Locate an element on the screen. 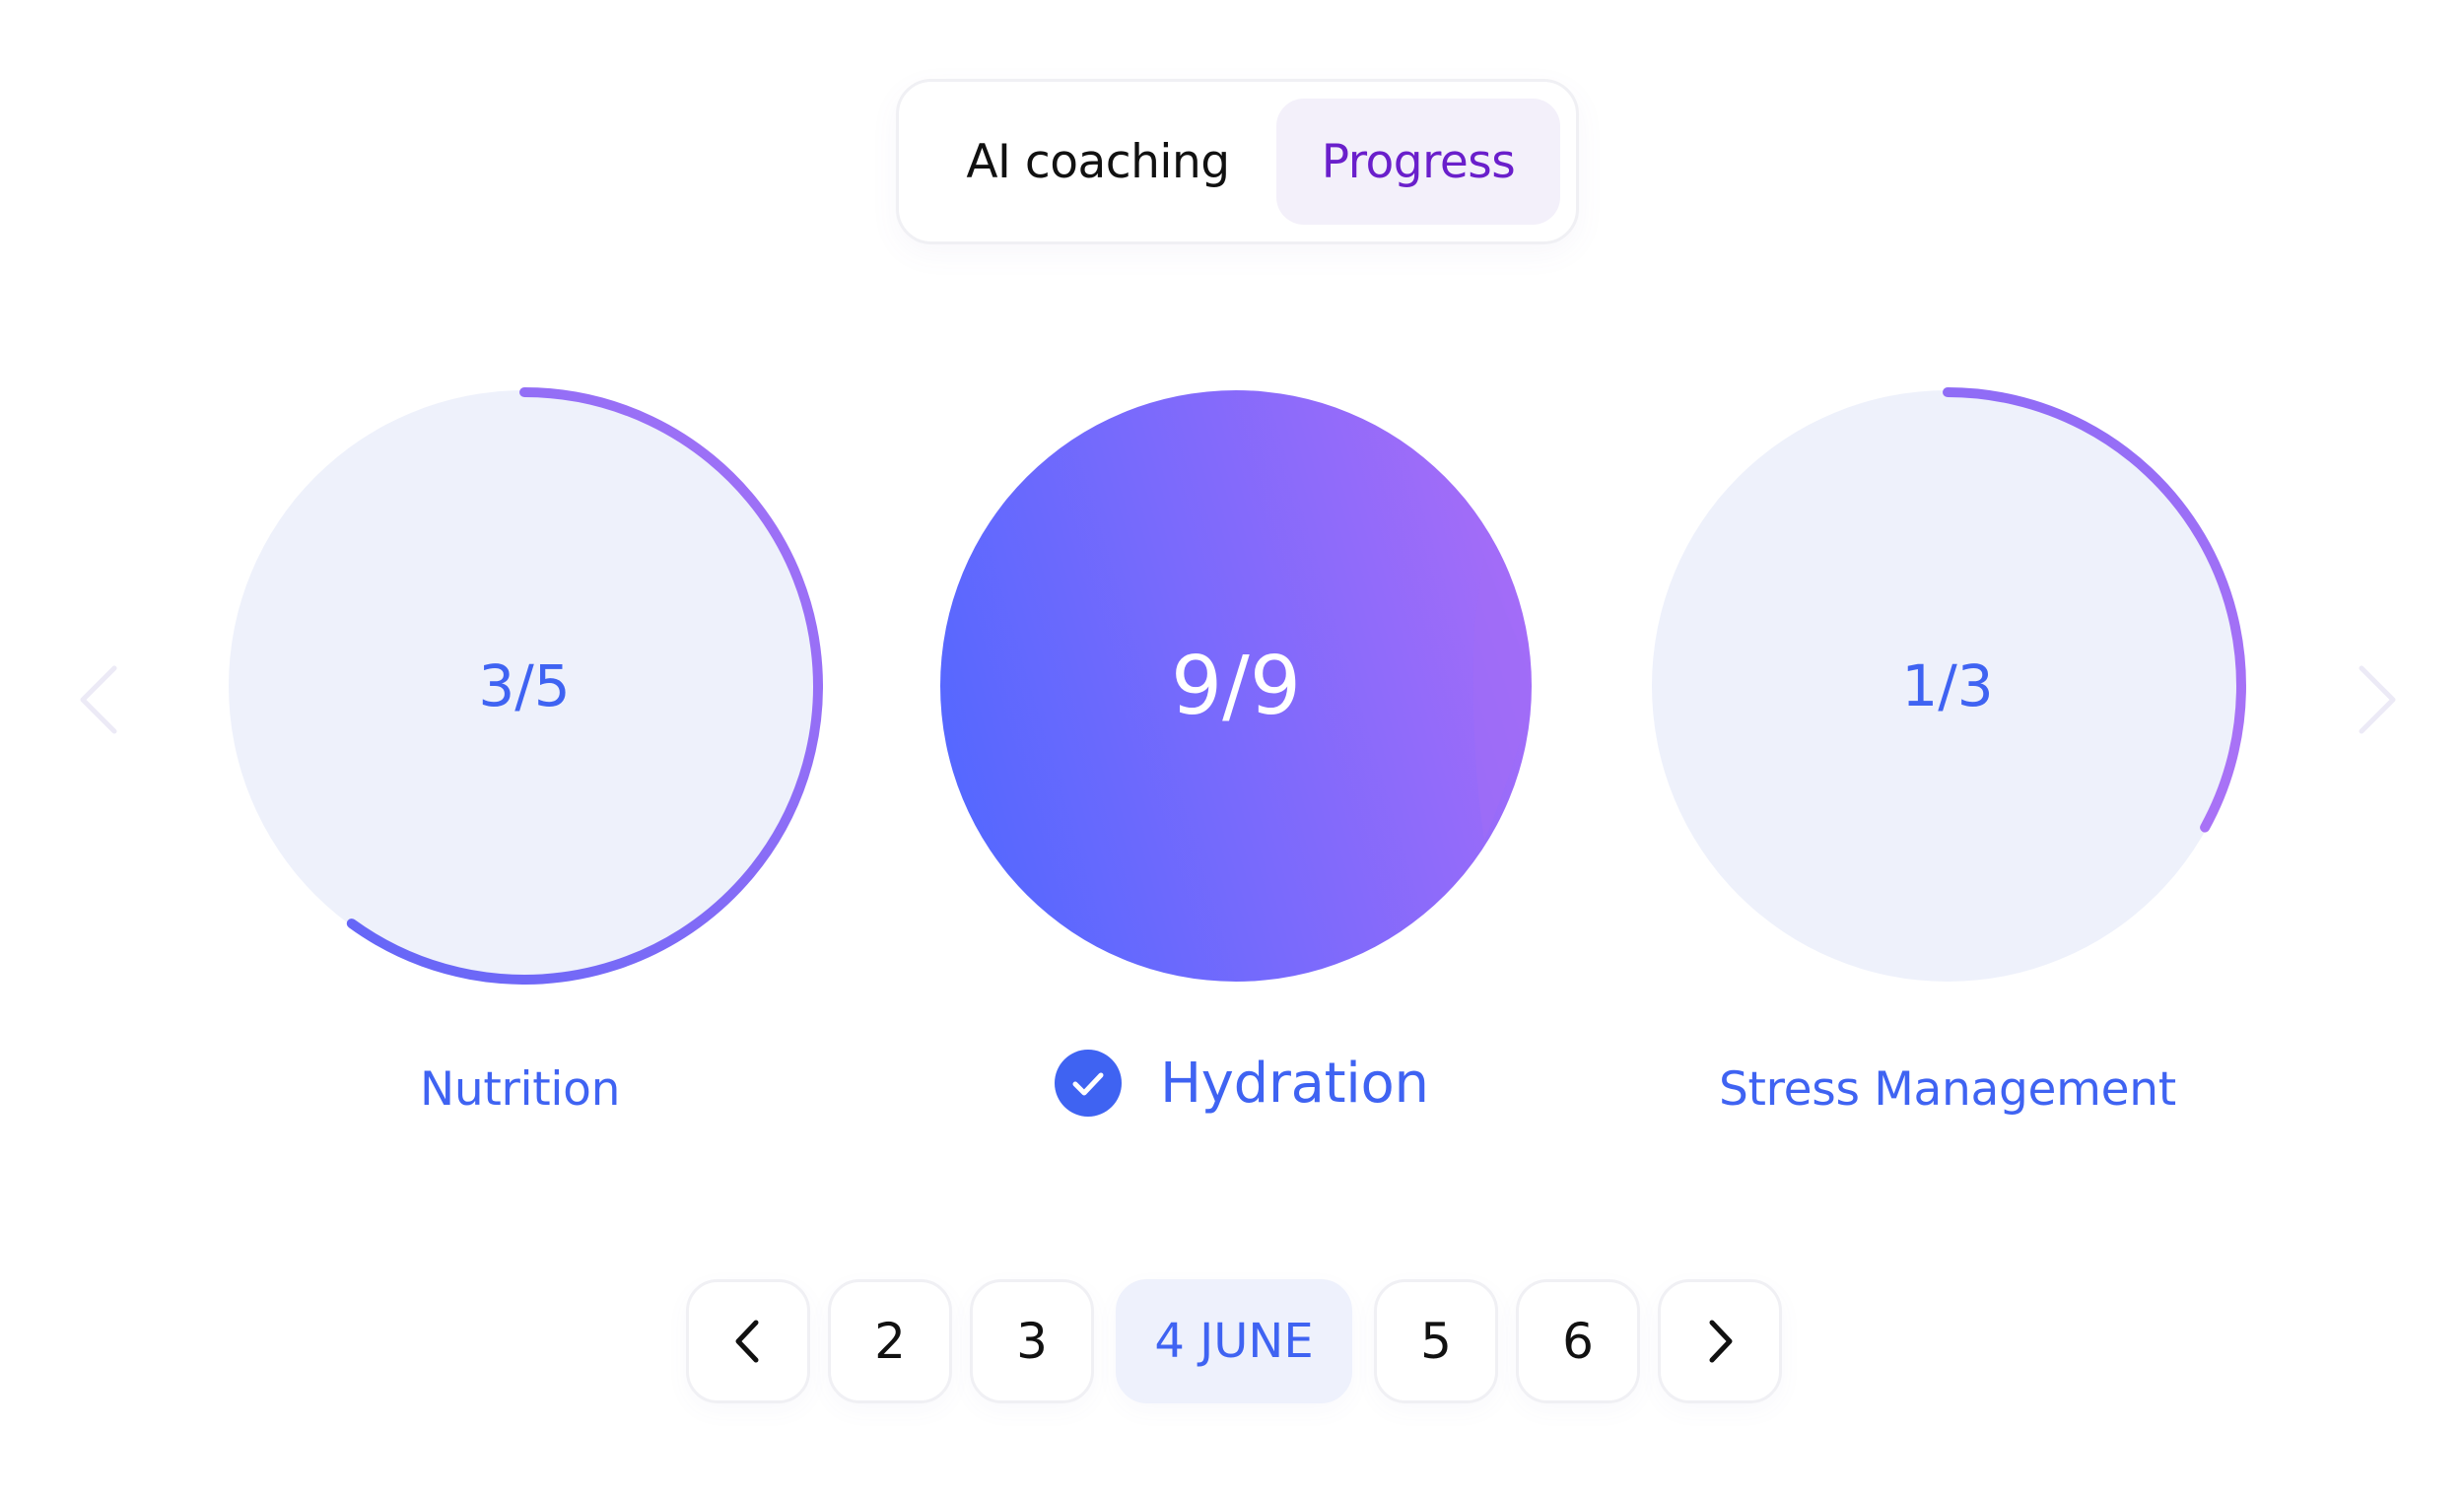 The height and width of the screenshot is (1498, 2464). pager-day-button: 2 is located at coordinates (890, 1341).